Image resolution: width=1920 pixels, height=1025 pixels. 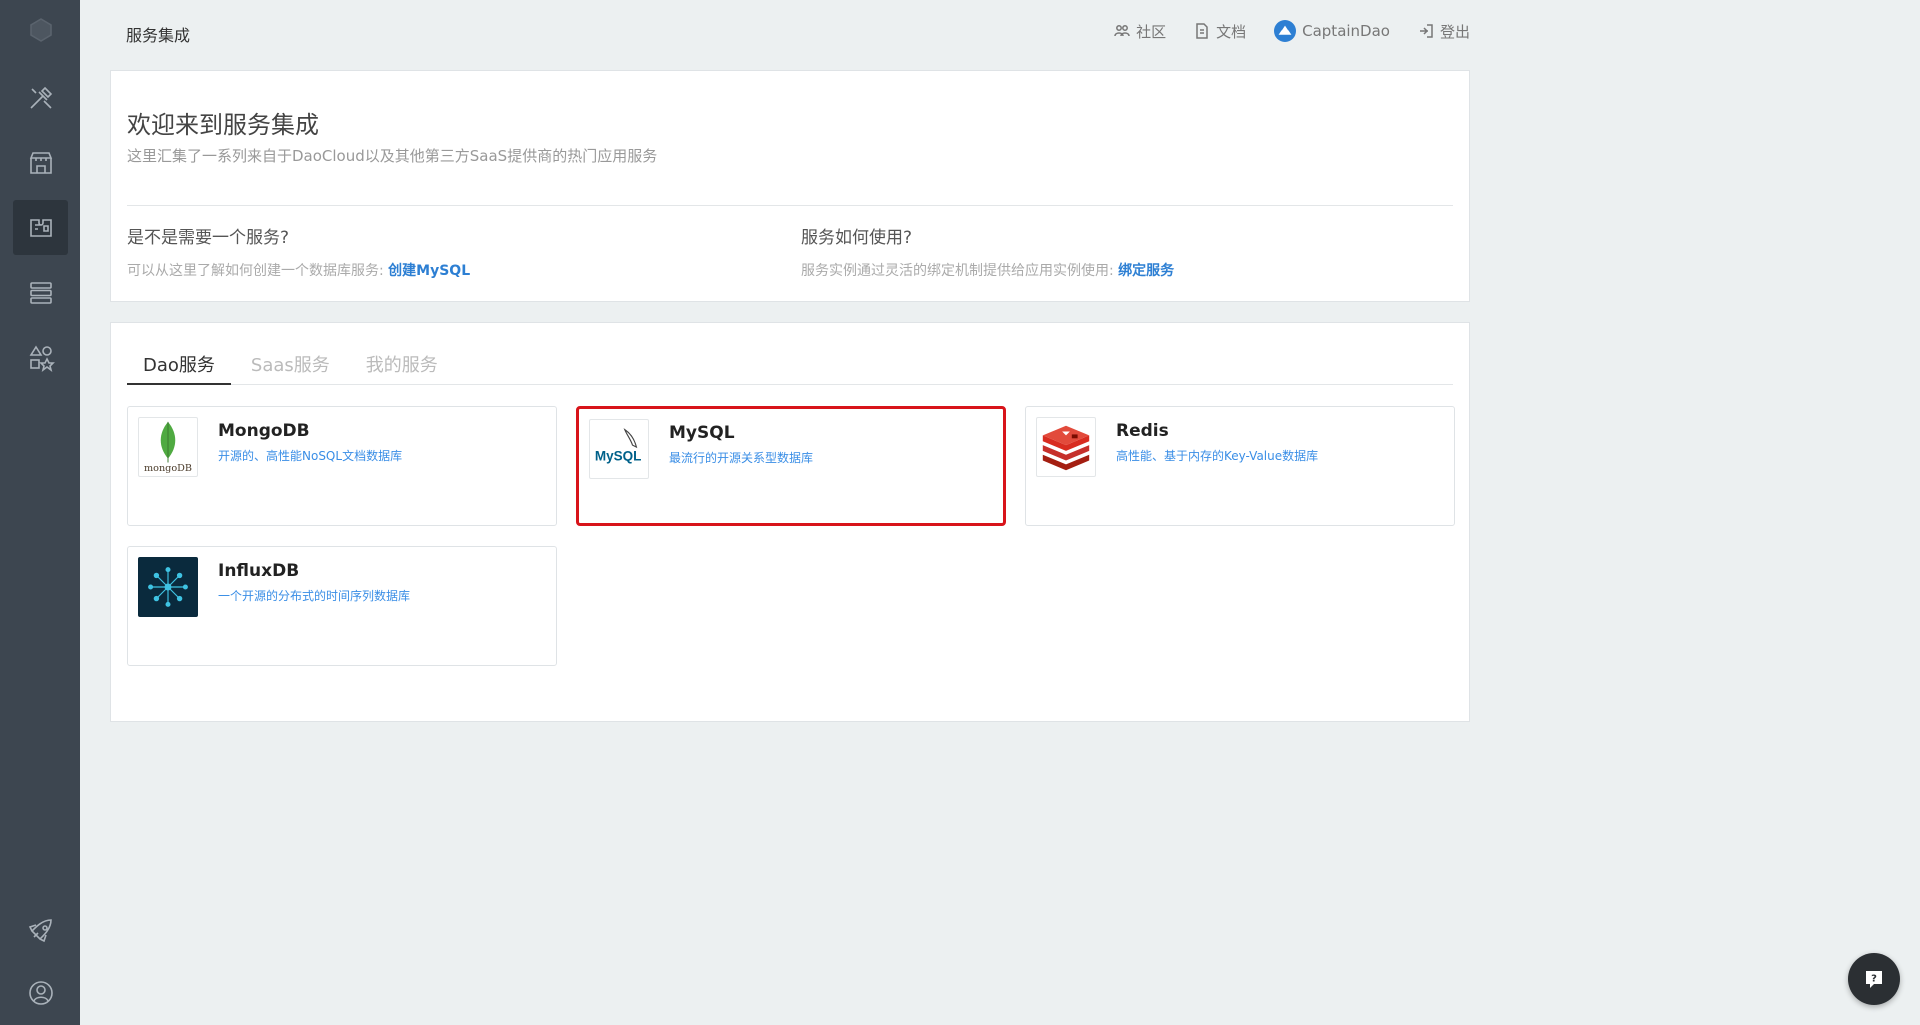 I want to click on mongodb-logo: mongoDB, so click(x=168, y=447).